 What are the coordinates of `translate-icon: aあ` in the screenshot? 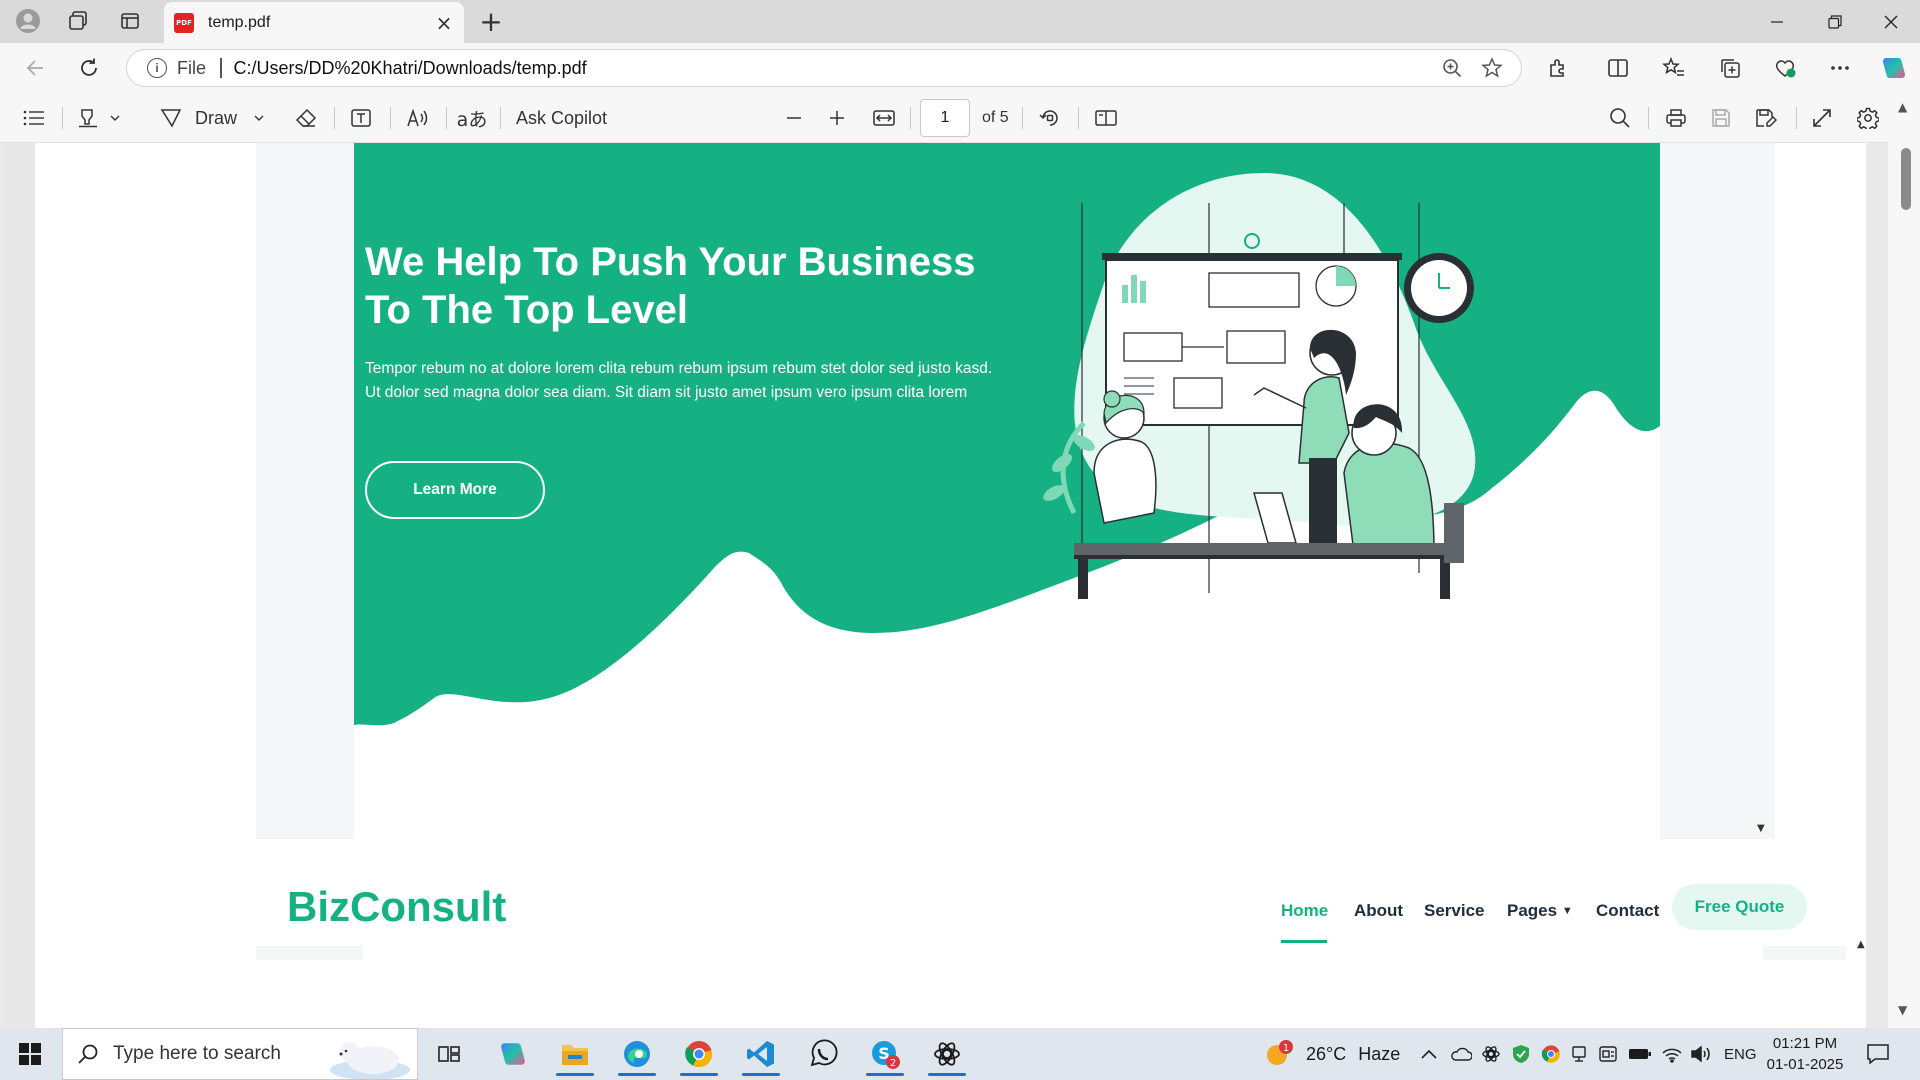 It's located at (472, 118).